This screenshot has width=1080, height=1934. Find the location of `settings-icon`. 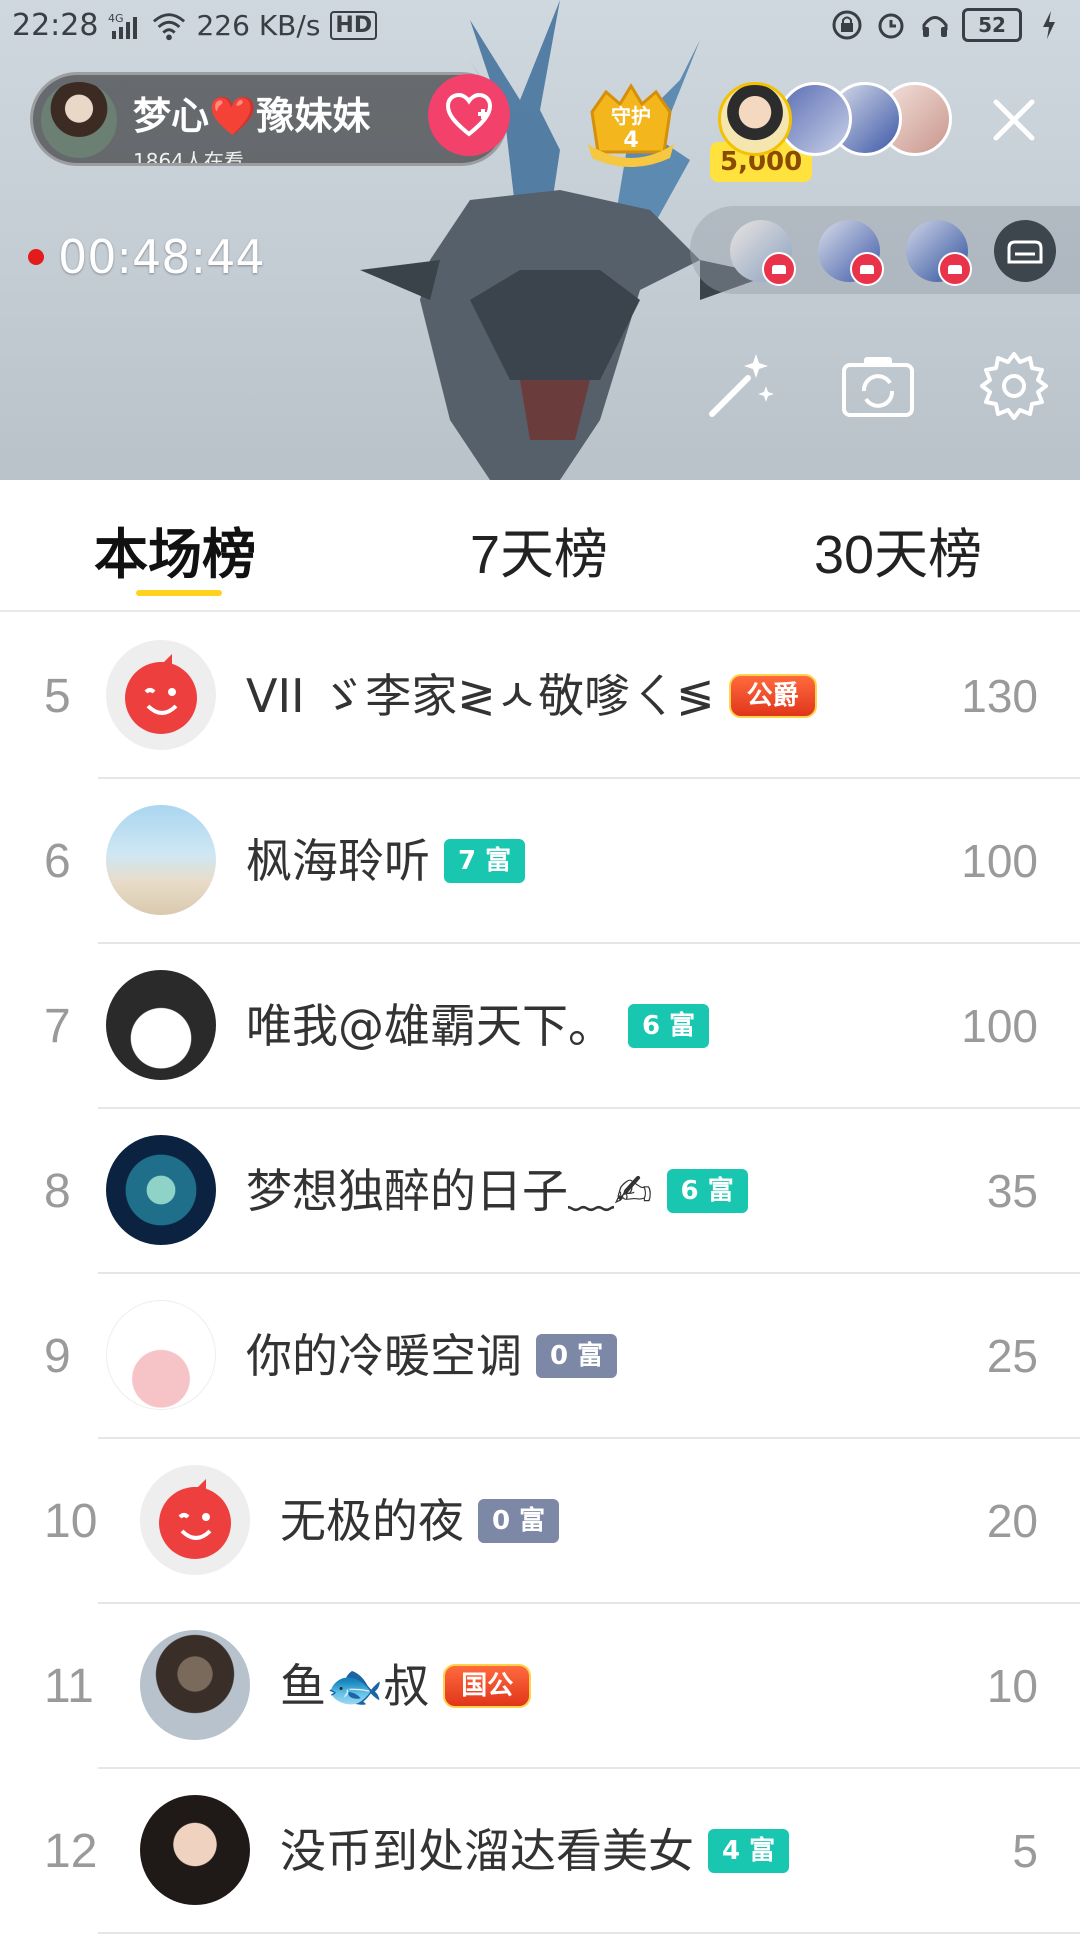

settings-icon is located at coordinates (1014, 386).